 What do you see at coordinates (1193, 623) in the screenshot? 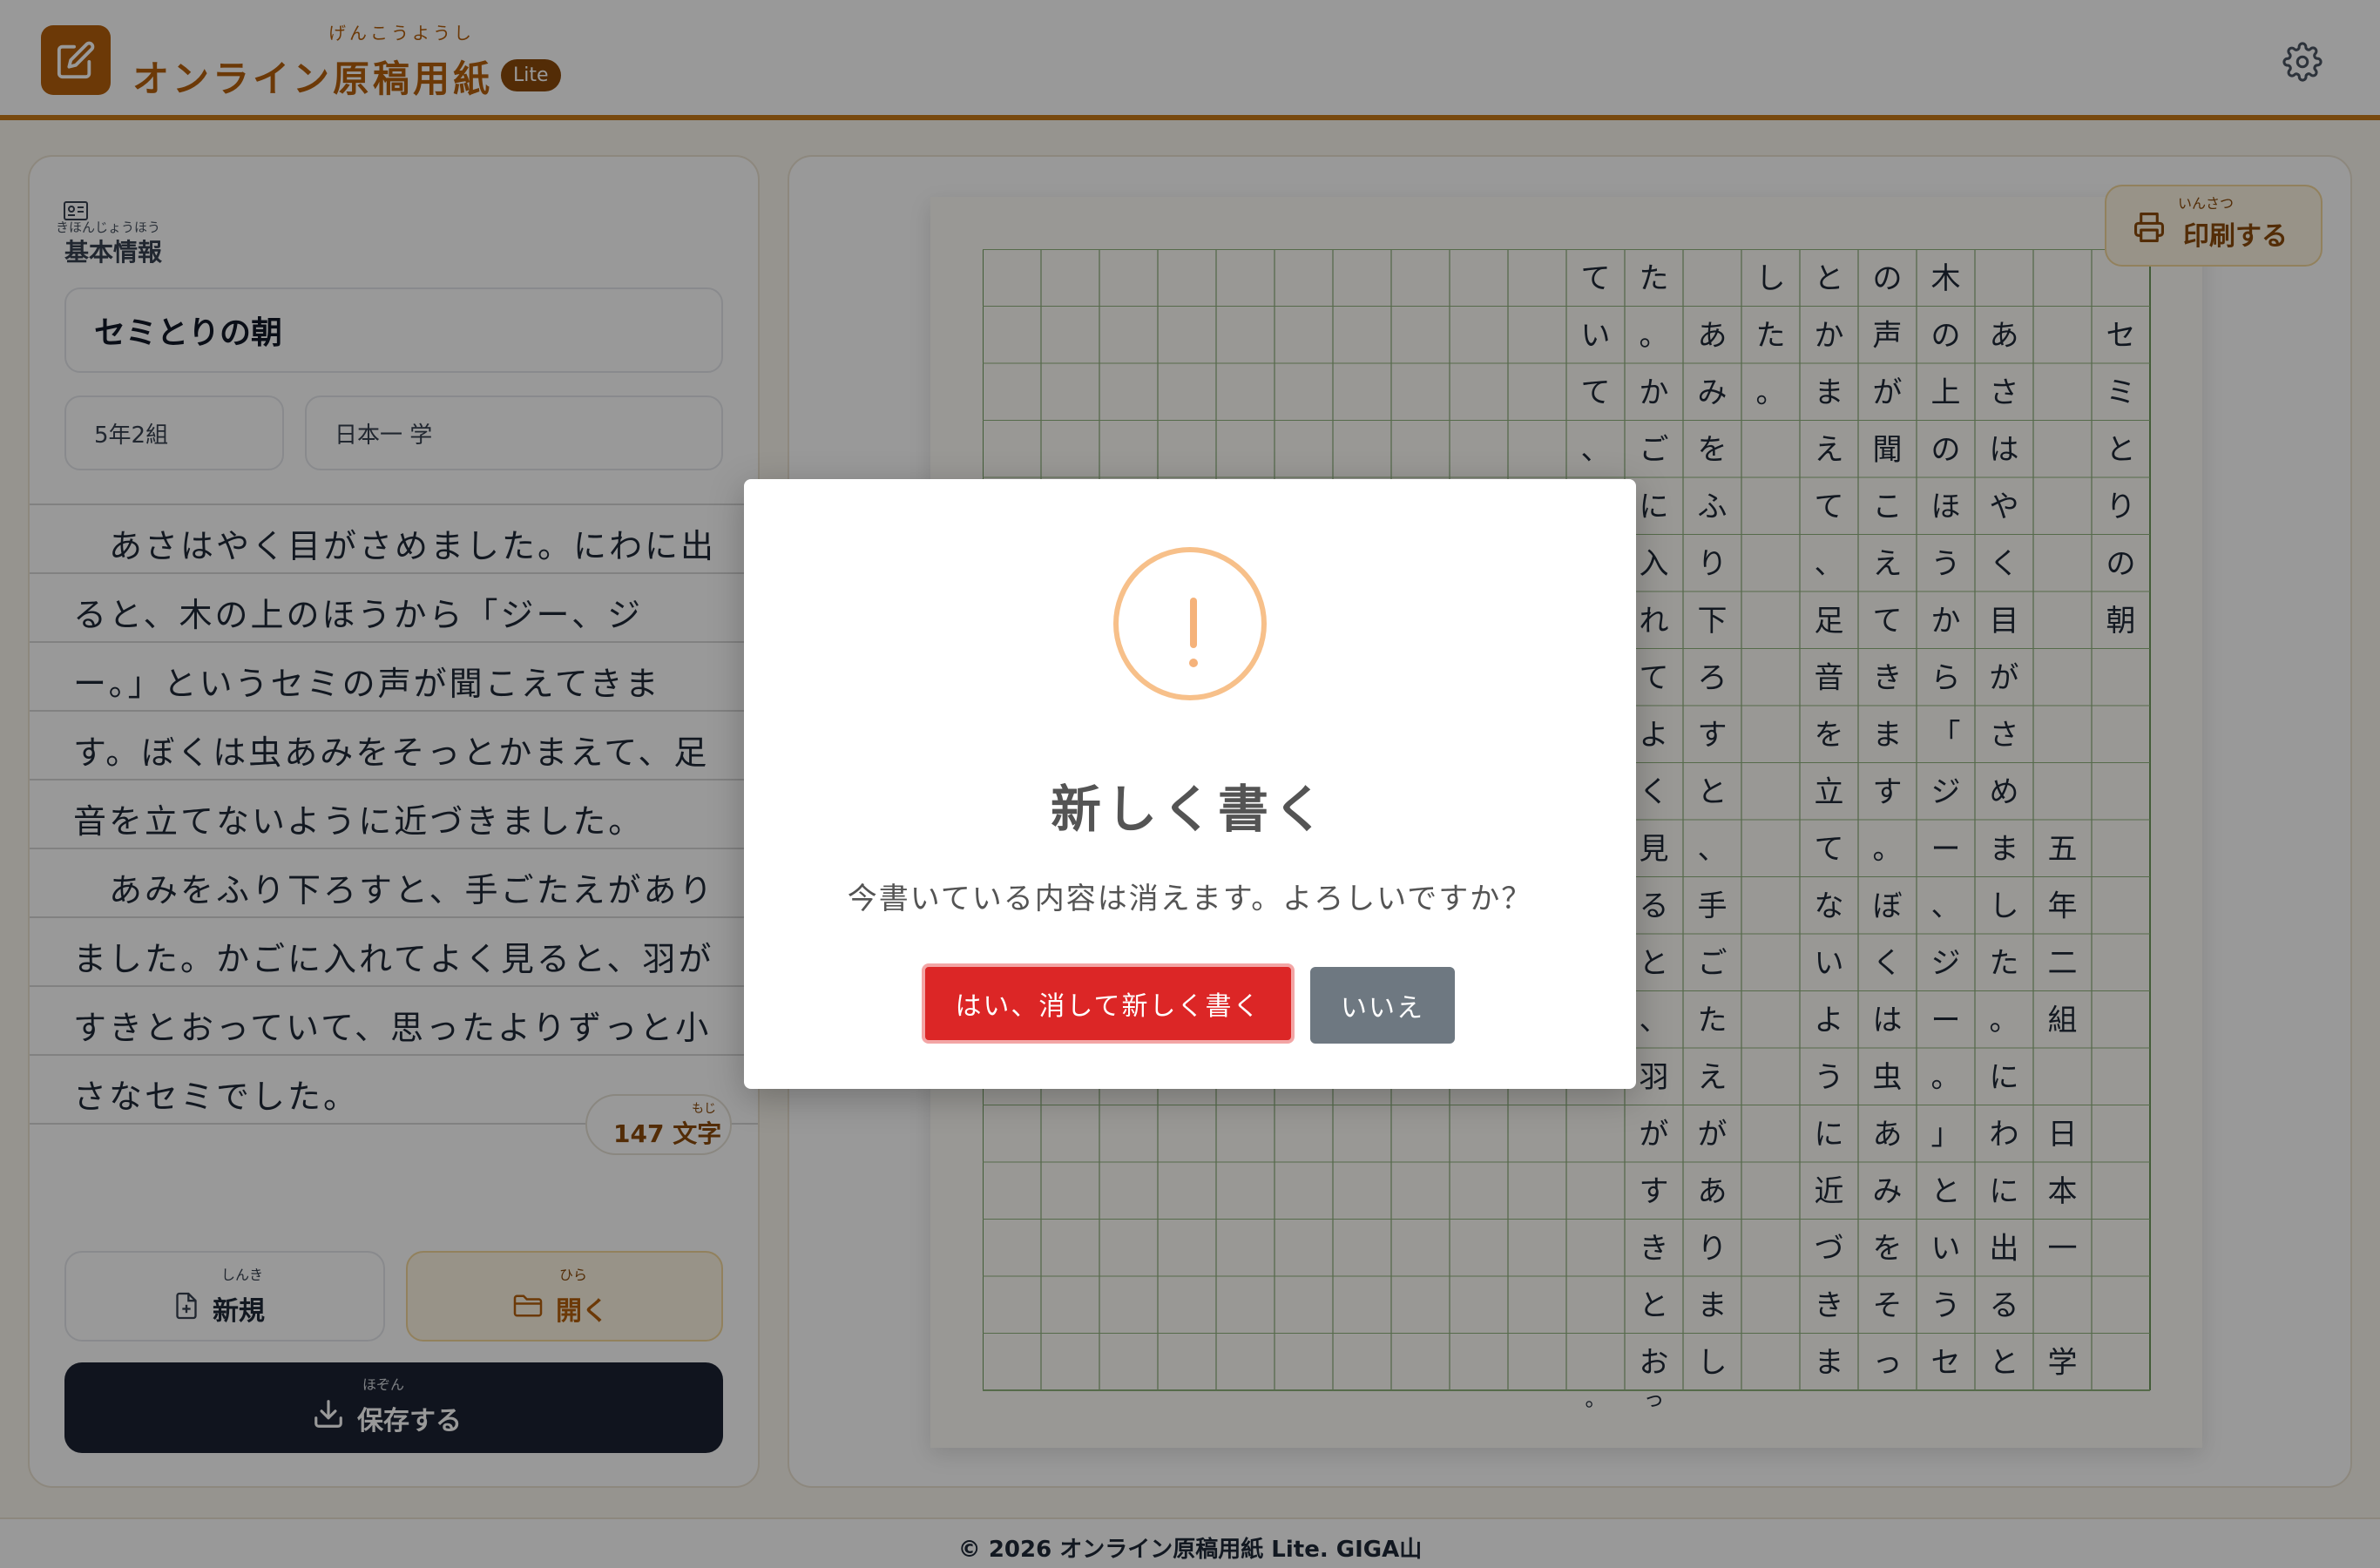
I see `warning-icon-bar` at bounding box center [1193, 623].